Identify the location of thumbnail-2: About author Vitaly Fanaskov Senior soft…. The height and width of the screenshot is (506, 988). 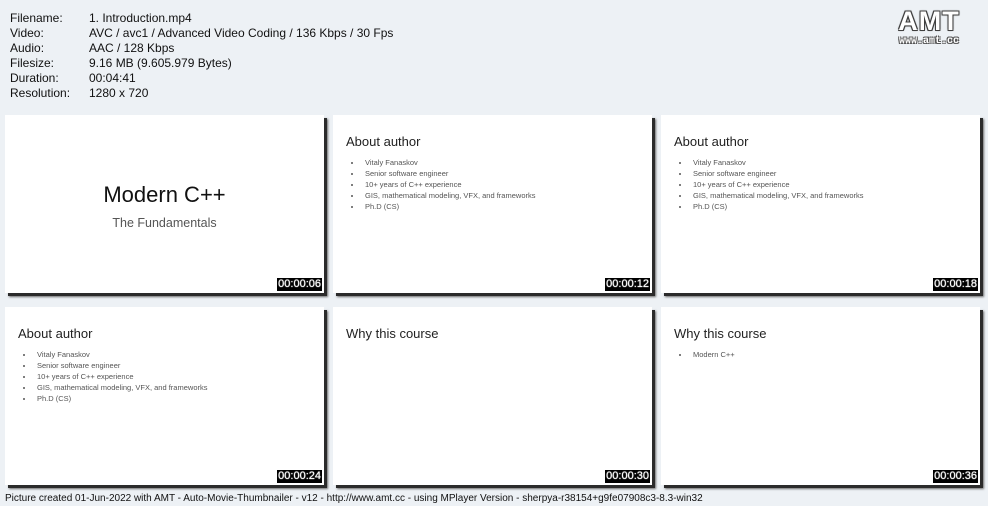
(492, 204).